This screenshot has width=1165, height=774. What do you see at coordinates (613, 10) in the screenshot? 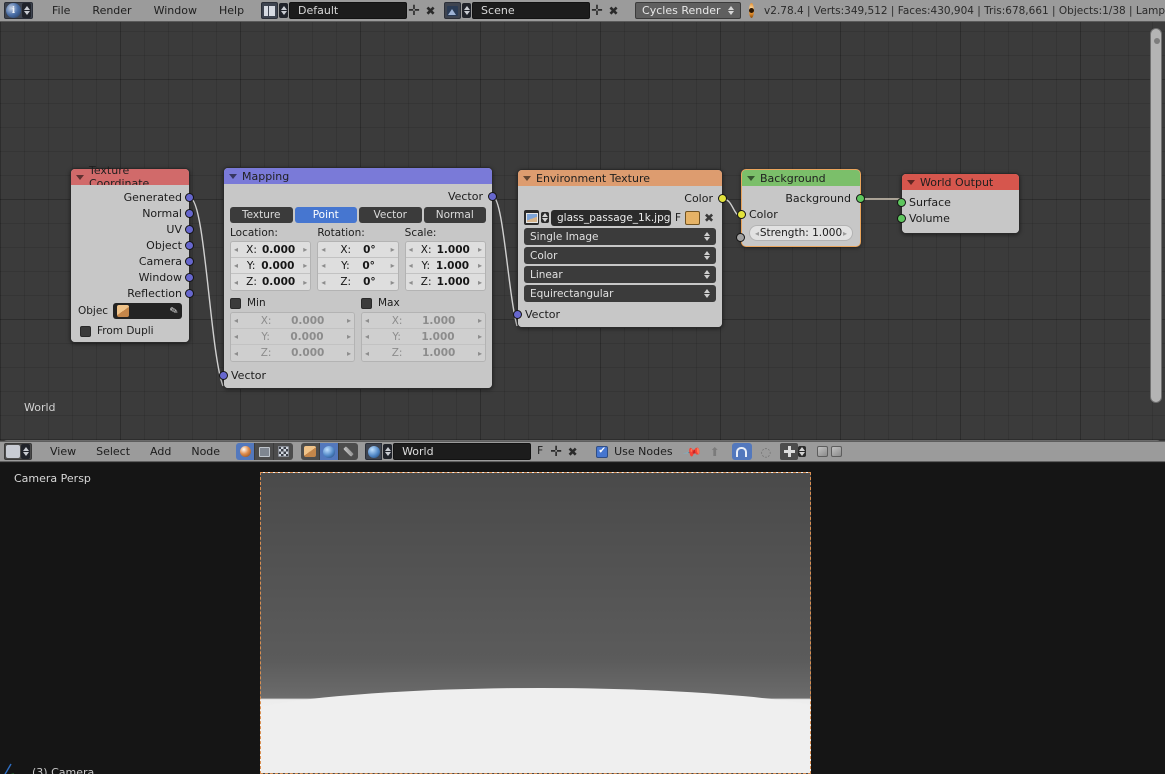
I see `delete-scene-x-icon: ✖` at bounding box center [613, 10].